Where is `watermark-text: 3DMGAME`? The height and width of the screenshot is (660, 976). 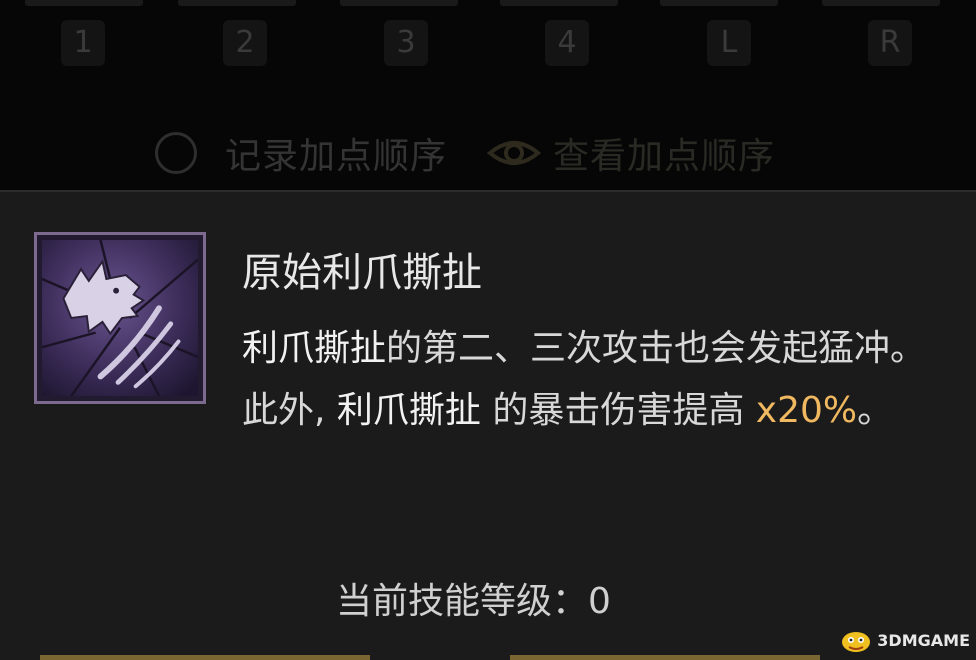
watermark-text: 3DMGAME is located at coordinates (923, 640).